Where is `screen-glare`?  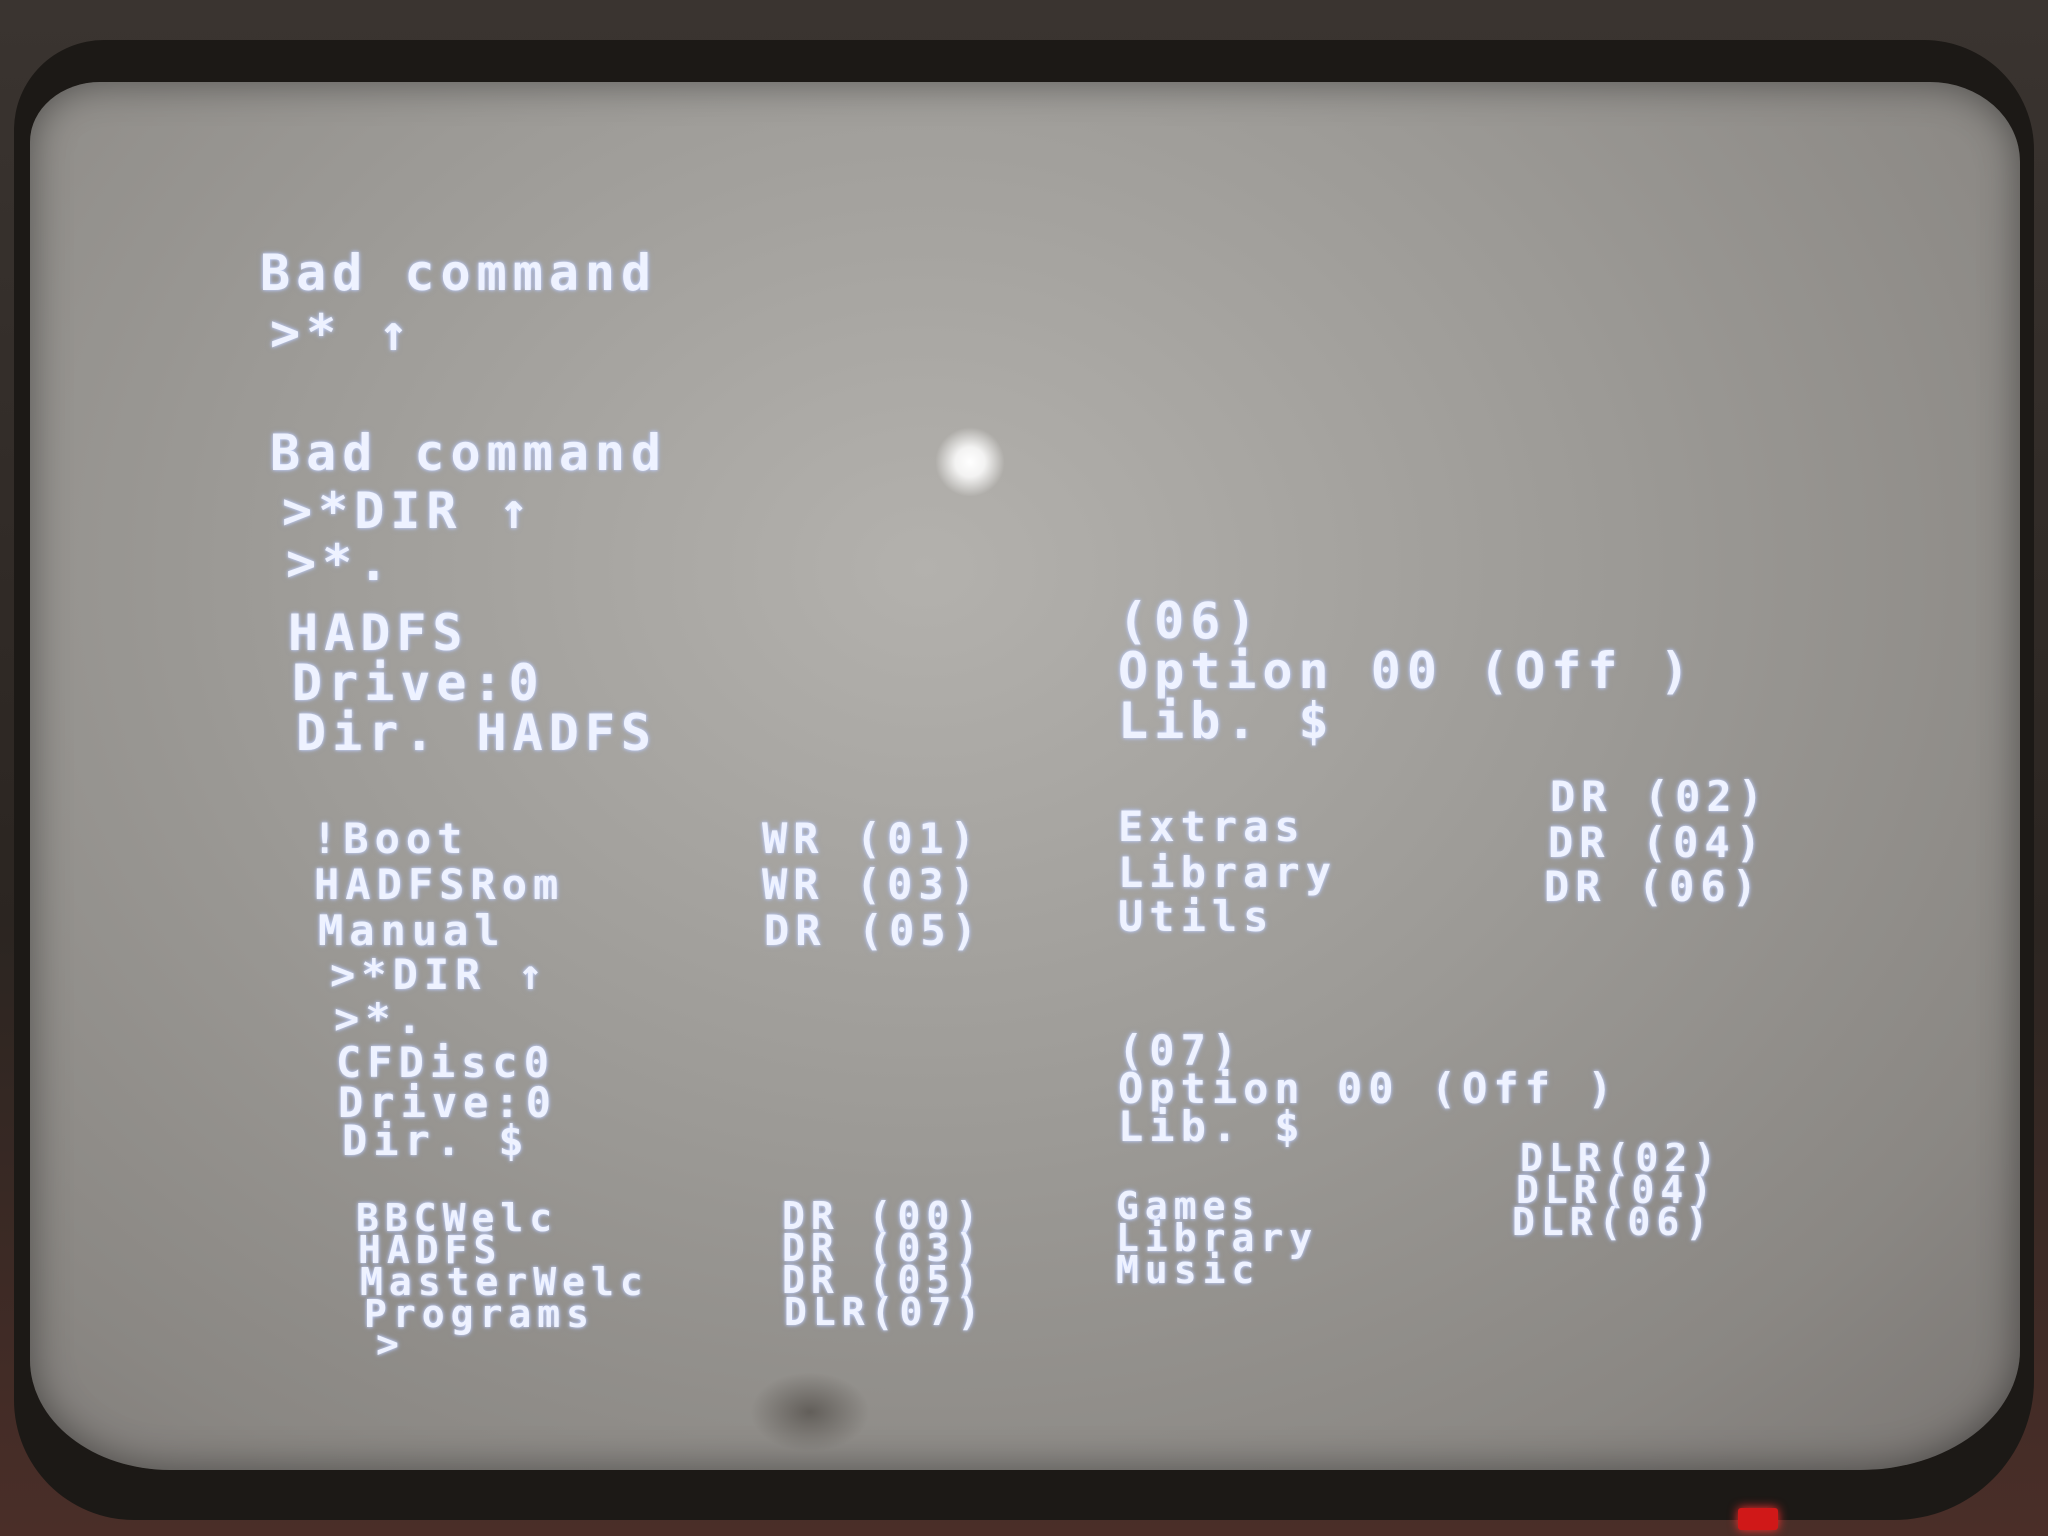
screen-glare is located at coordinates (970, 462).